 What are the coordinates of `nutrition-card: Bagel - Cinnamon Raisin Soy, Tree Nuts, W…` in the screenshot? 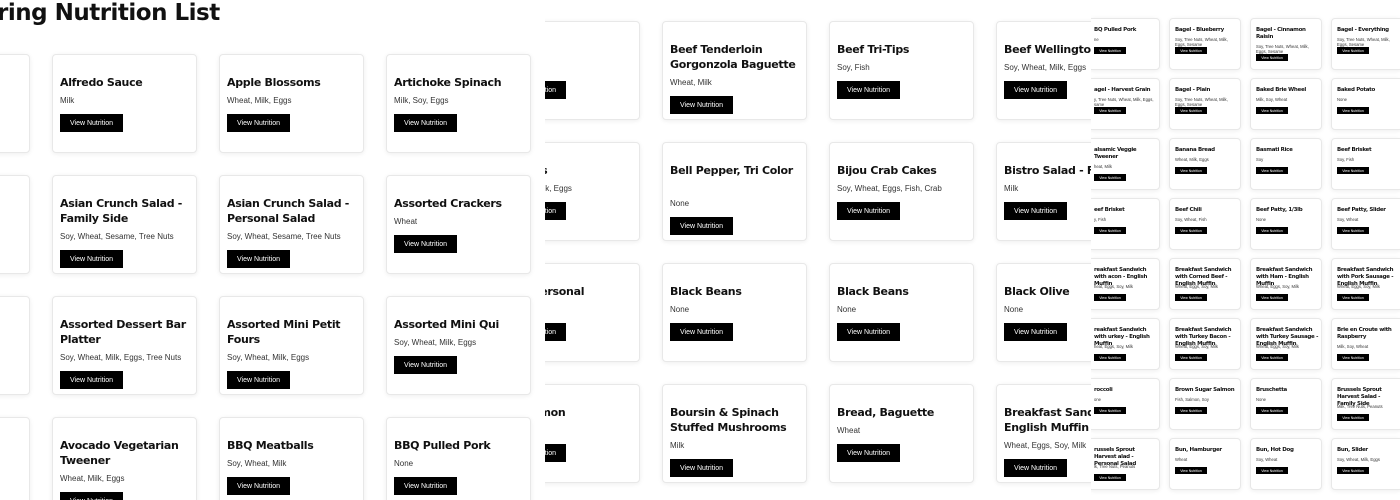 It's located at (1286, 44).